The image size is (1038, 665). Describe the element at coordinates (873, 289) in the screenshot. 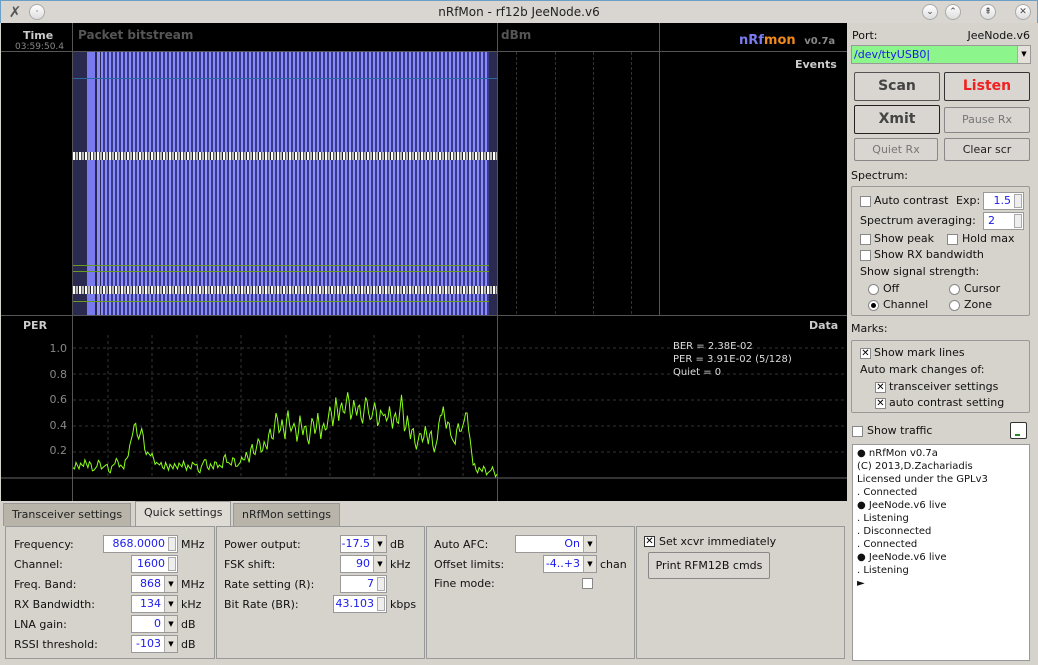

I see `signal-off-radio` at that location.